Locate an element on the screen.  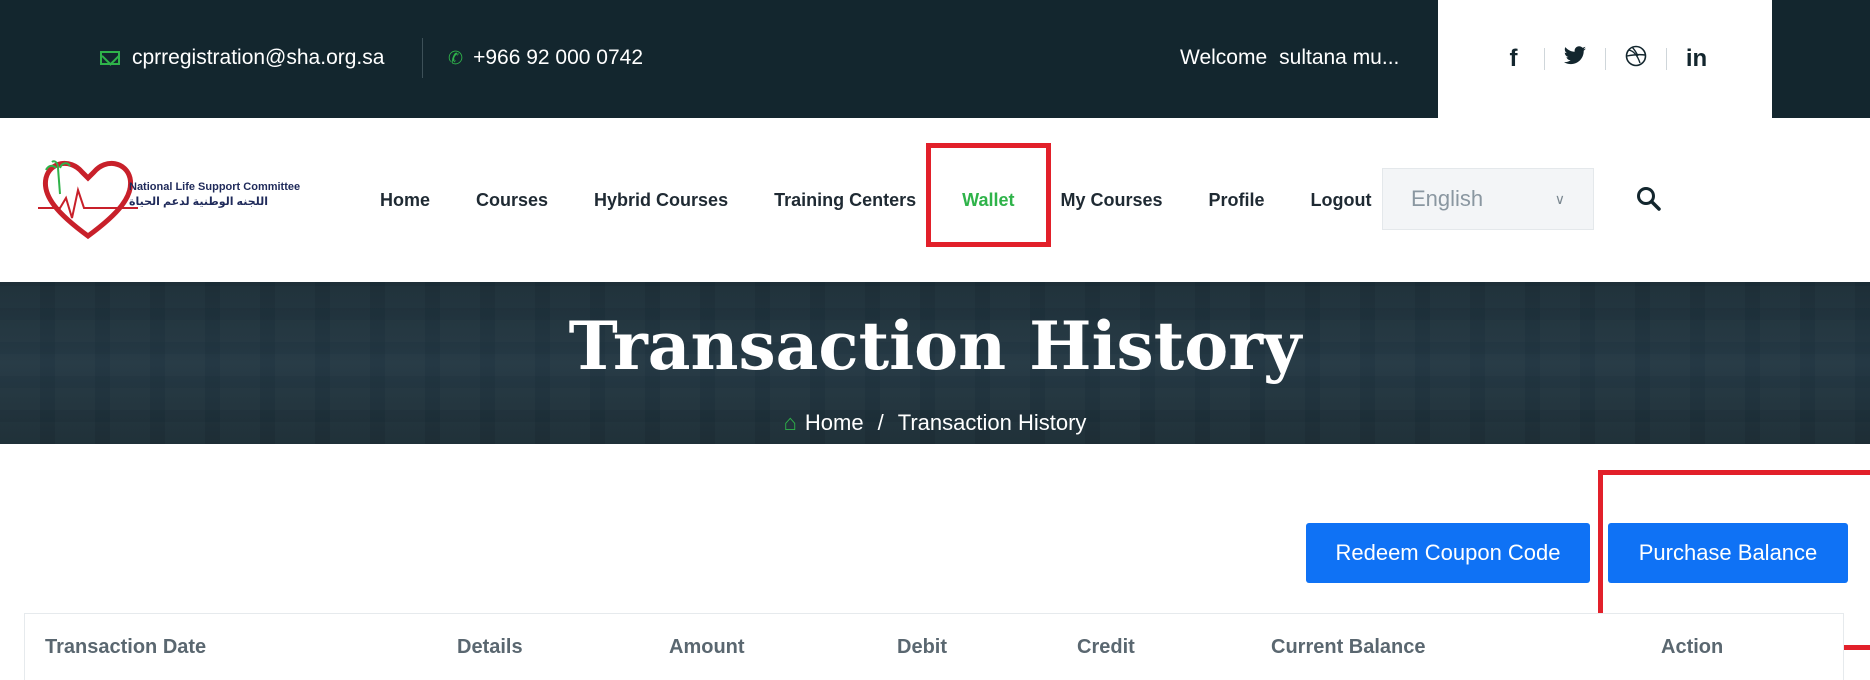
nav-item-hybrid-courses: Hybrid Courses is located at coordinates (661, 200).